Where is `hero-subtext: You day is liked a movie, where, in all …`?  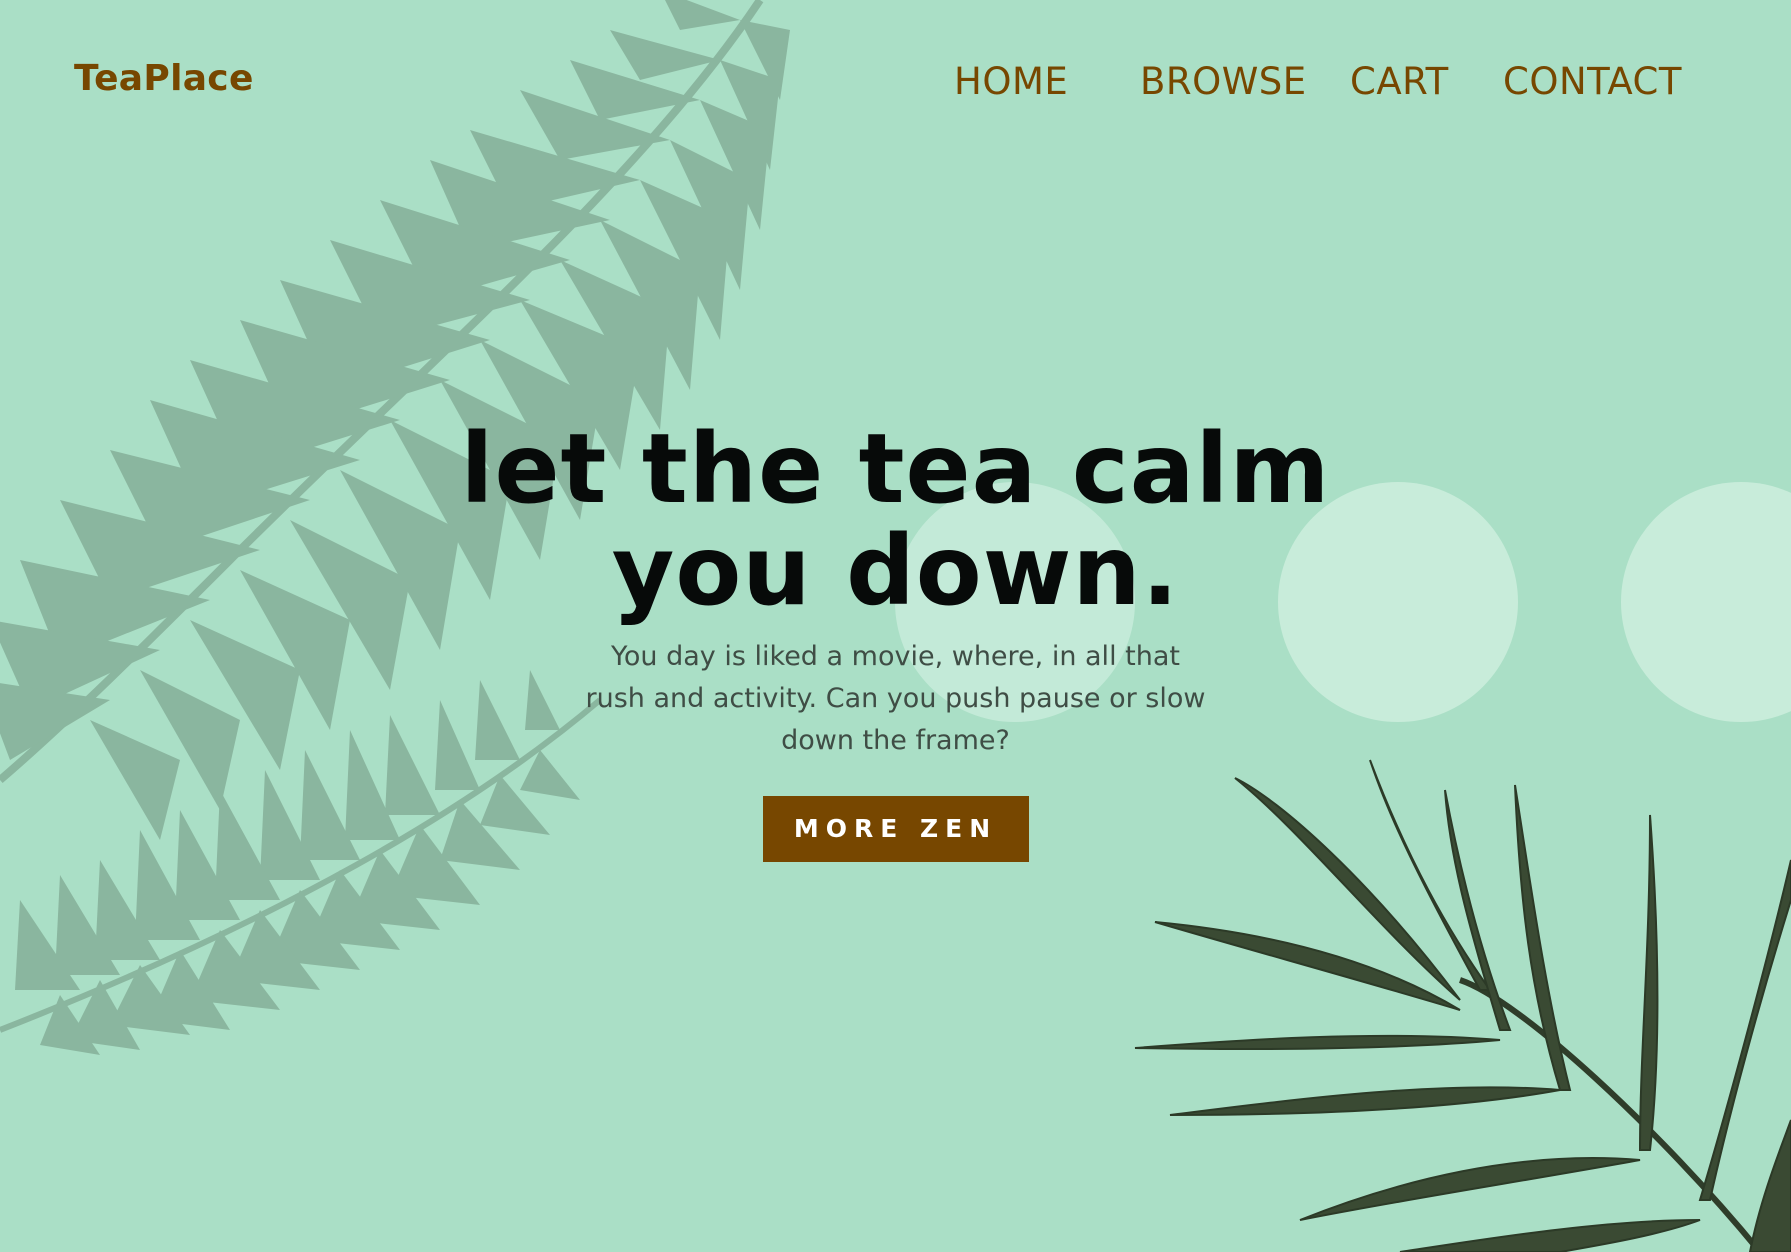
hero-subtext: You day is liked a movie, where, in all … is located at coordinates (895, 698).